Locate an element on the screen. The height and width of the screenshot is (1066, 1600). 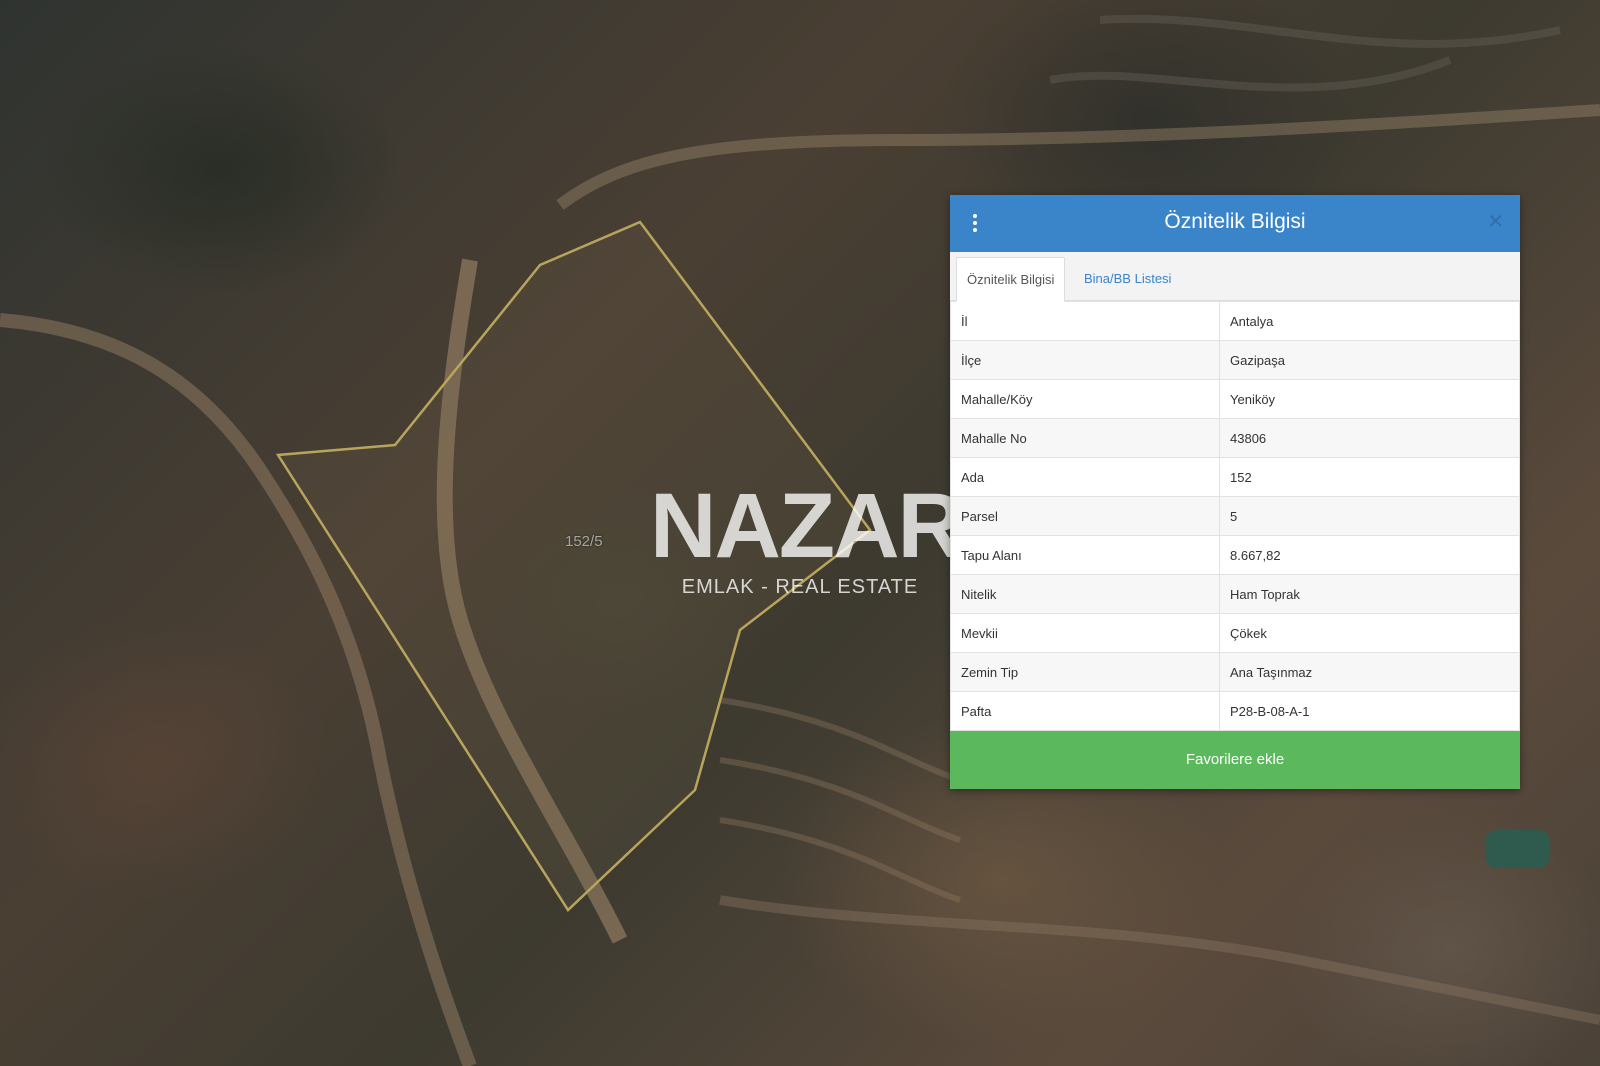
watermark: NAZAR EMLAK - REAL ESTATE is located at coordinates (807, 537).